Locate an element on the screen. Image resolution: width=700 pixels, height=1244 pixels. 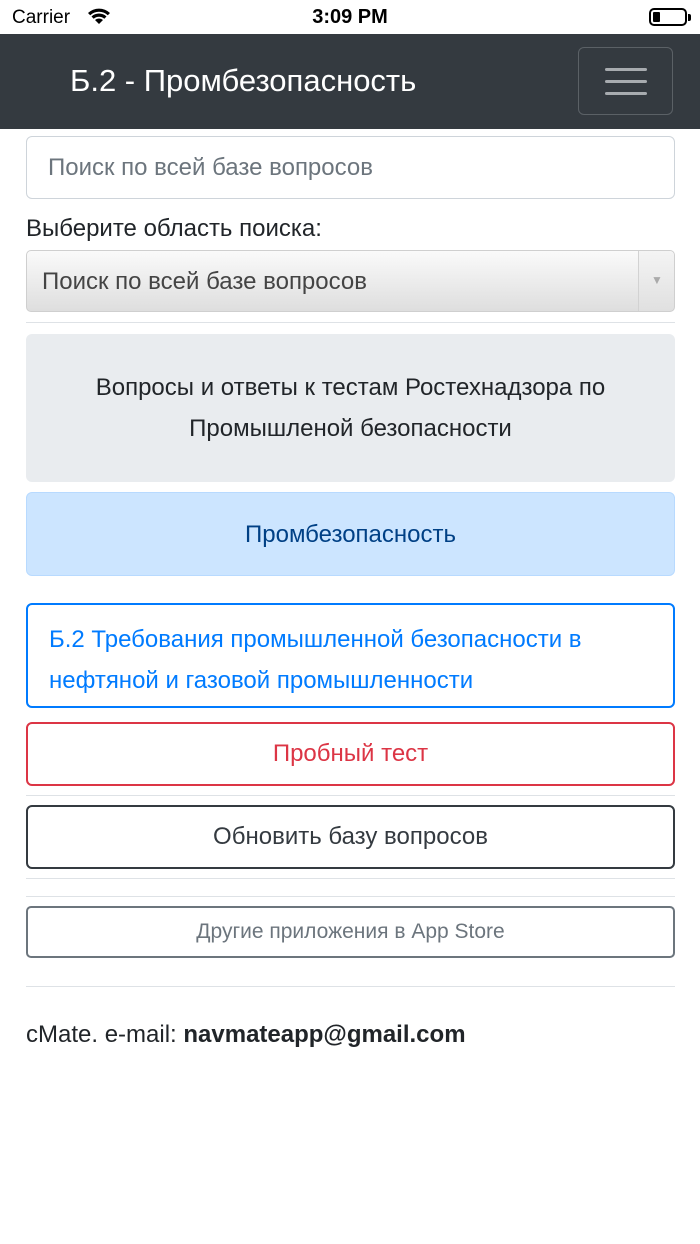
navbar-title: Б.2 - Промбезопасность is located at coordinates (243, 81).